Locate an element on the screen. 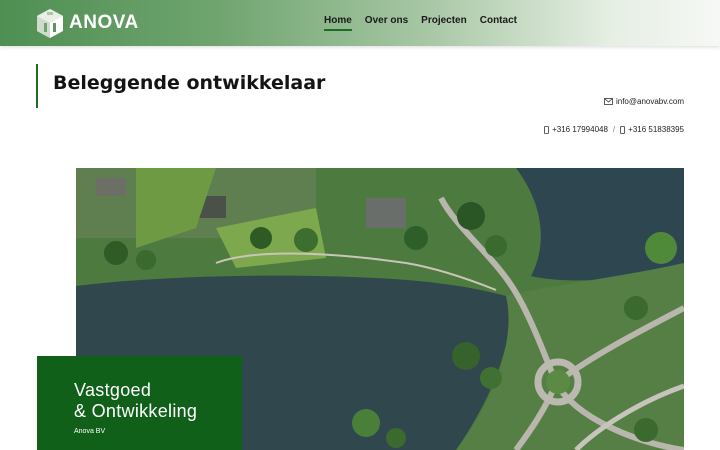  nav-over-ons: Over ons is located at coordinates (386, 23).